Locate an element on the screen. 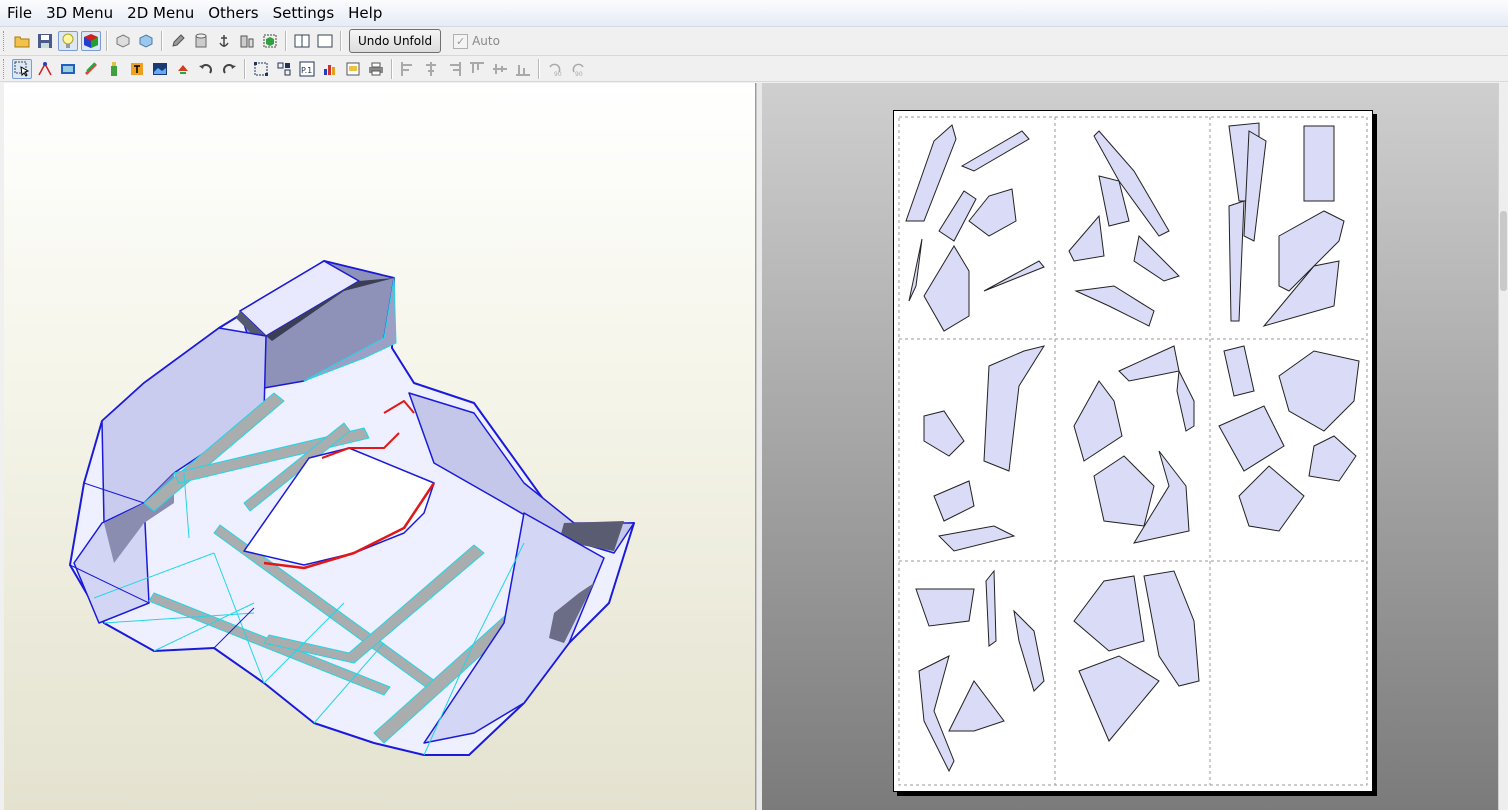  undo-rotate-icon is located at coordinates (206, 69).